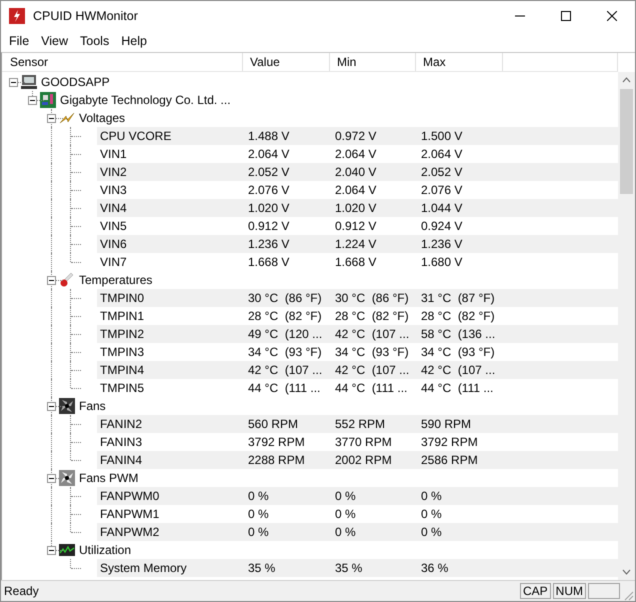 The height and width of the screenshot is (602, 636). What do you see at coordinates (626, 80) in the screenshot?
I see `chevron-up-icon` at bounding box center [626, 80].